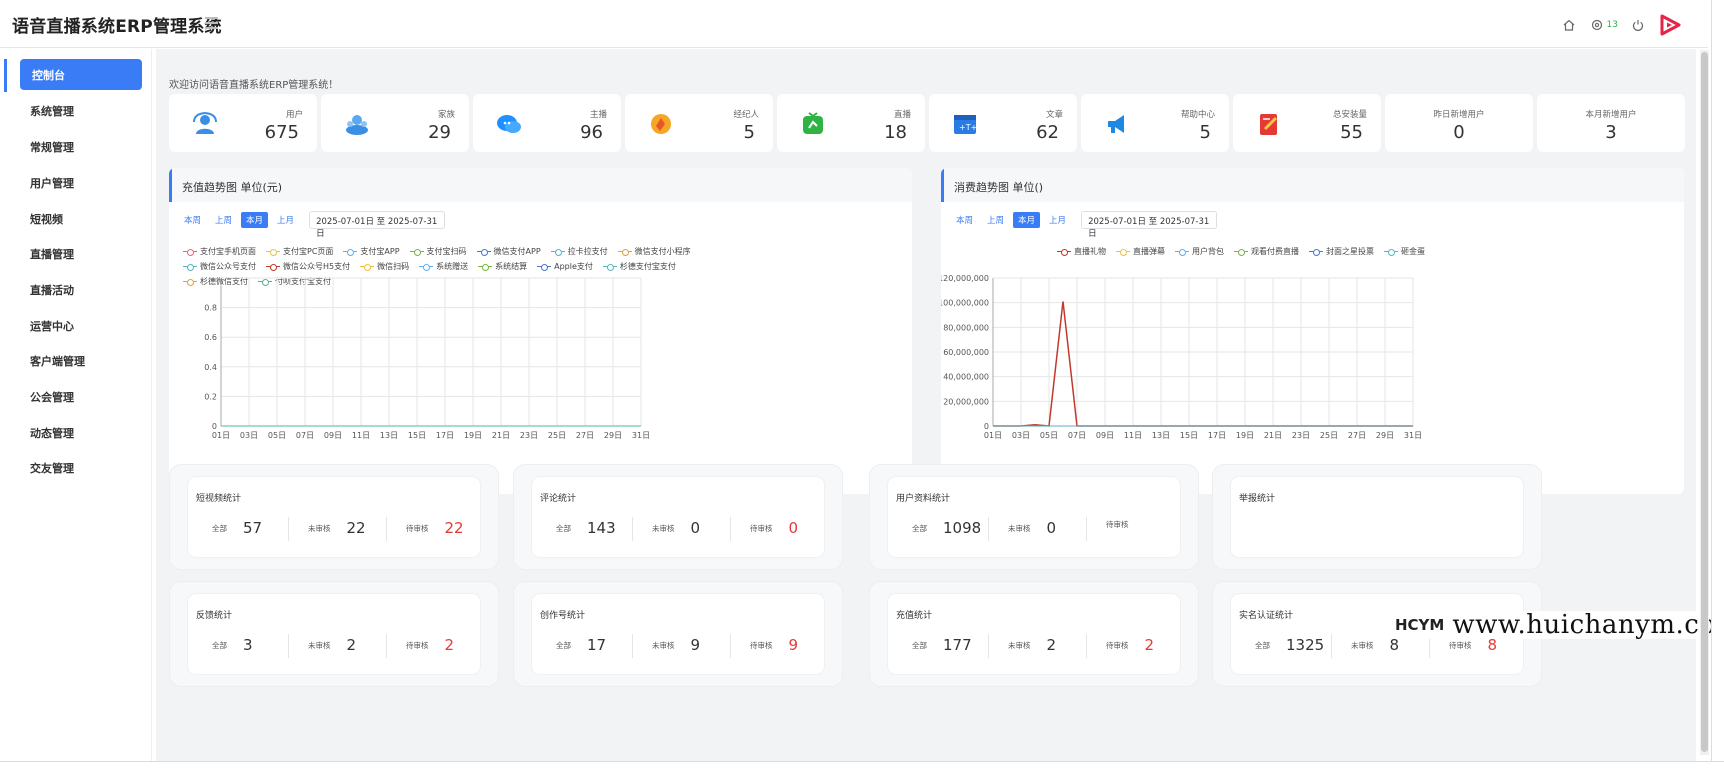  What do you see at coordinates (78, 289) in the screenshot?
I see `sidebar-item-live-events: 直播活动` at bounding box center [78, 289].